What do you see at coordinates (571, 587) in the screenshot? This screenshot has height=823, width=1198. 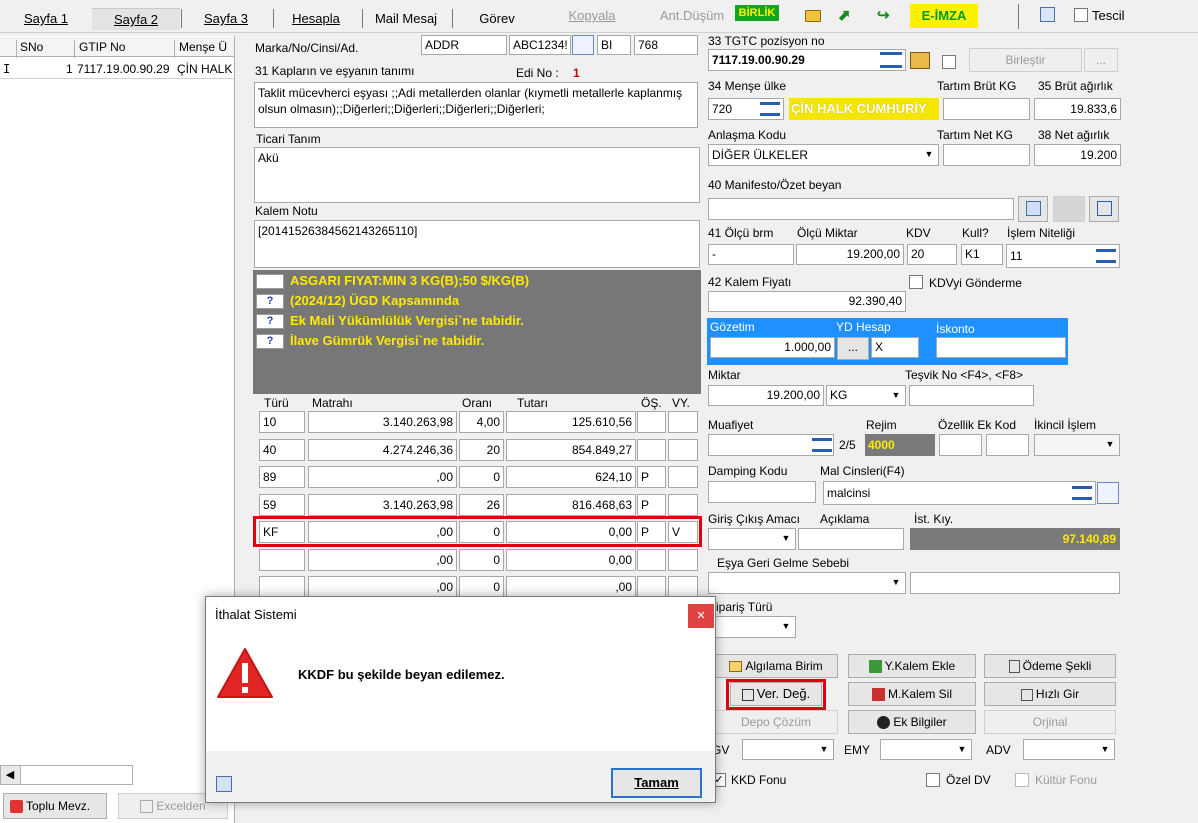 I see `tax-tutar: ,00` at bounding box center [571, 587].